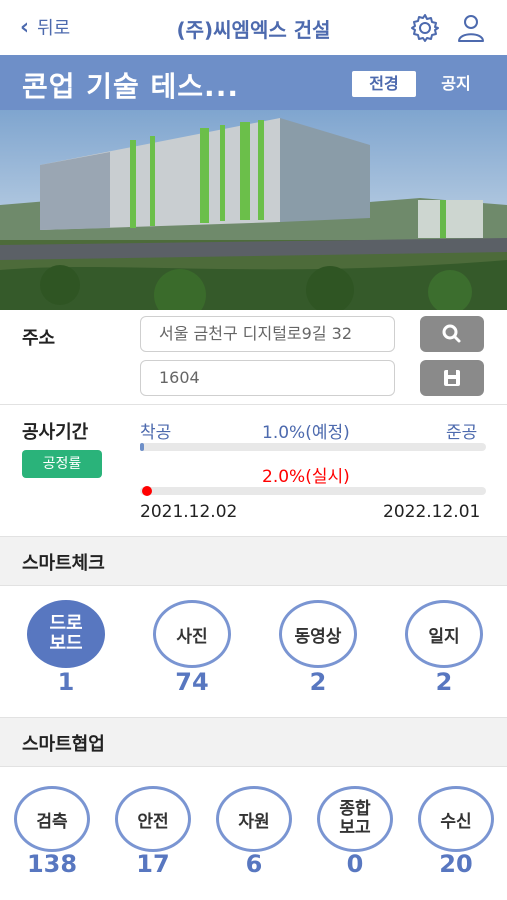 The width and height of the screenshot is (507, 900). What do you see at coordinates (156, 433) in the screenshot?
I see `start-label: 착공` at bounding box center [156, 433].